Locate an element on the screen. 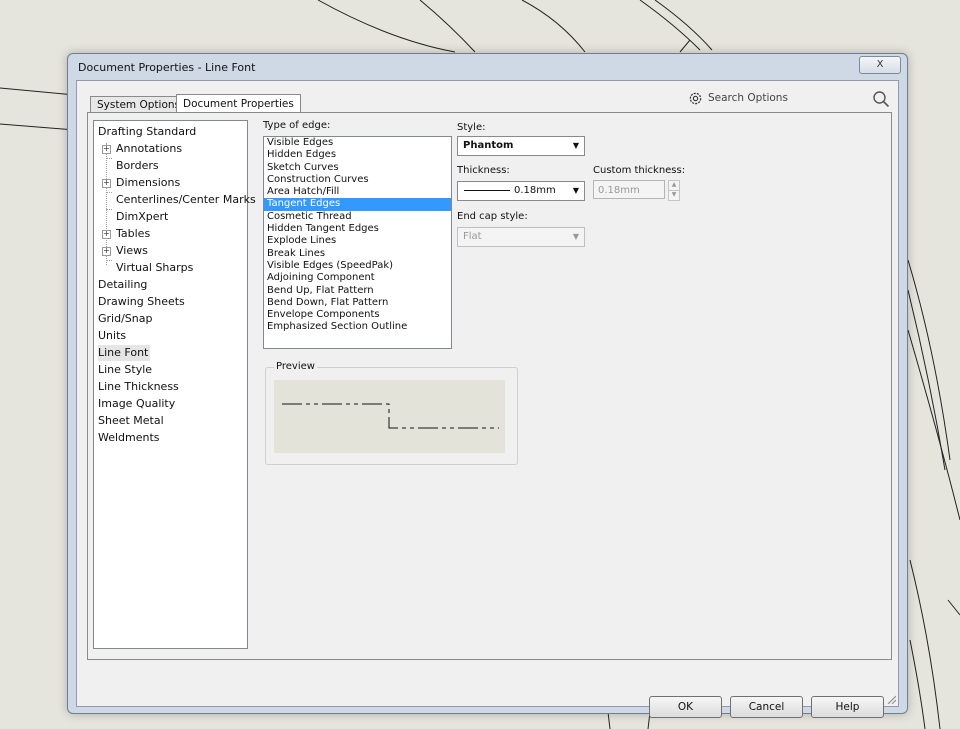  tree-item-sheet-metal: Sheet Metal is located at coordinates (131, 421).